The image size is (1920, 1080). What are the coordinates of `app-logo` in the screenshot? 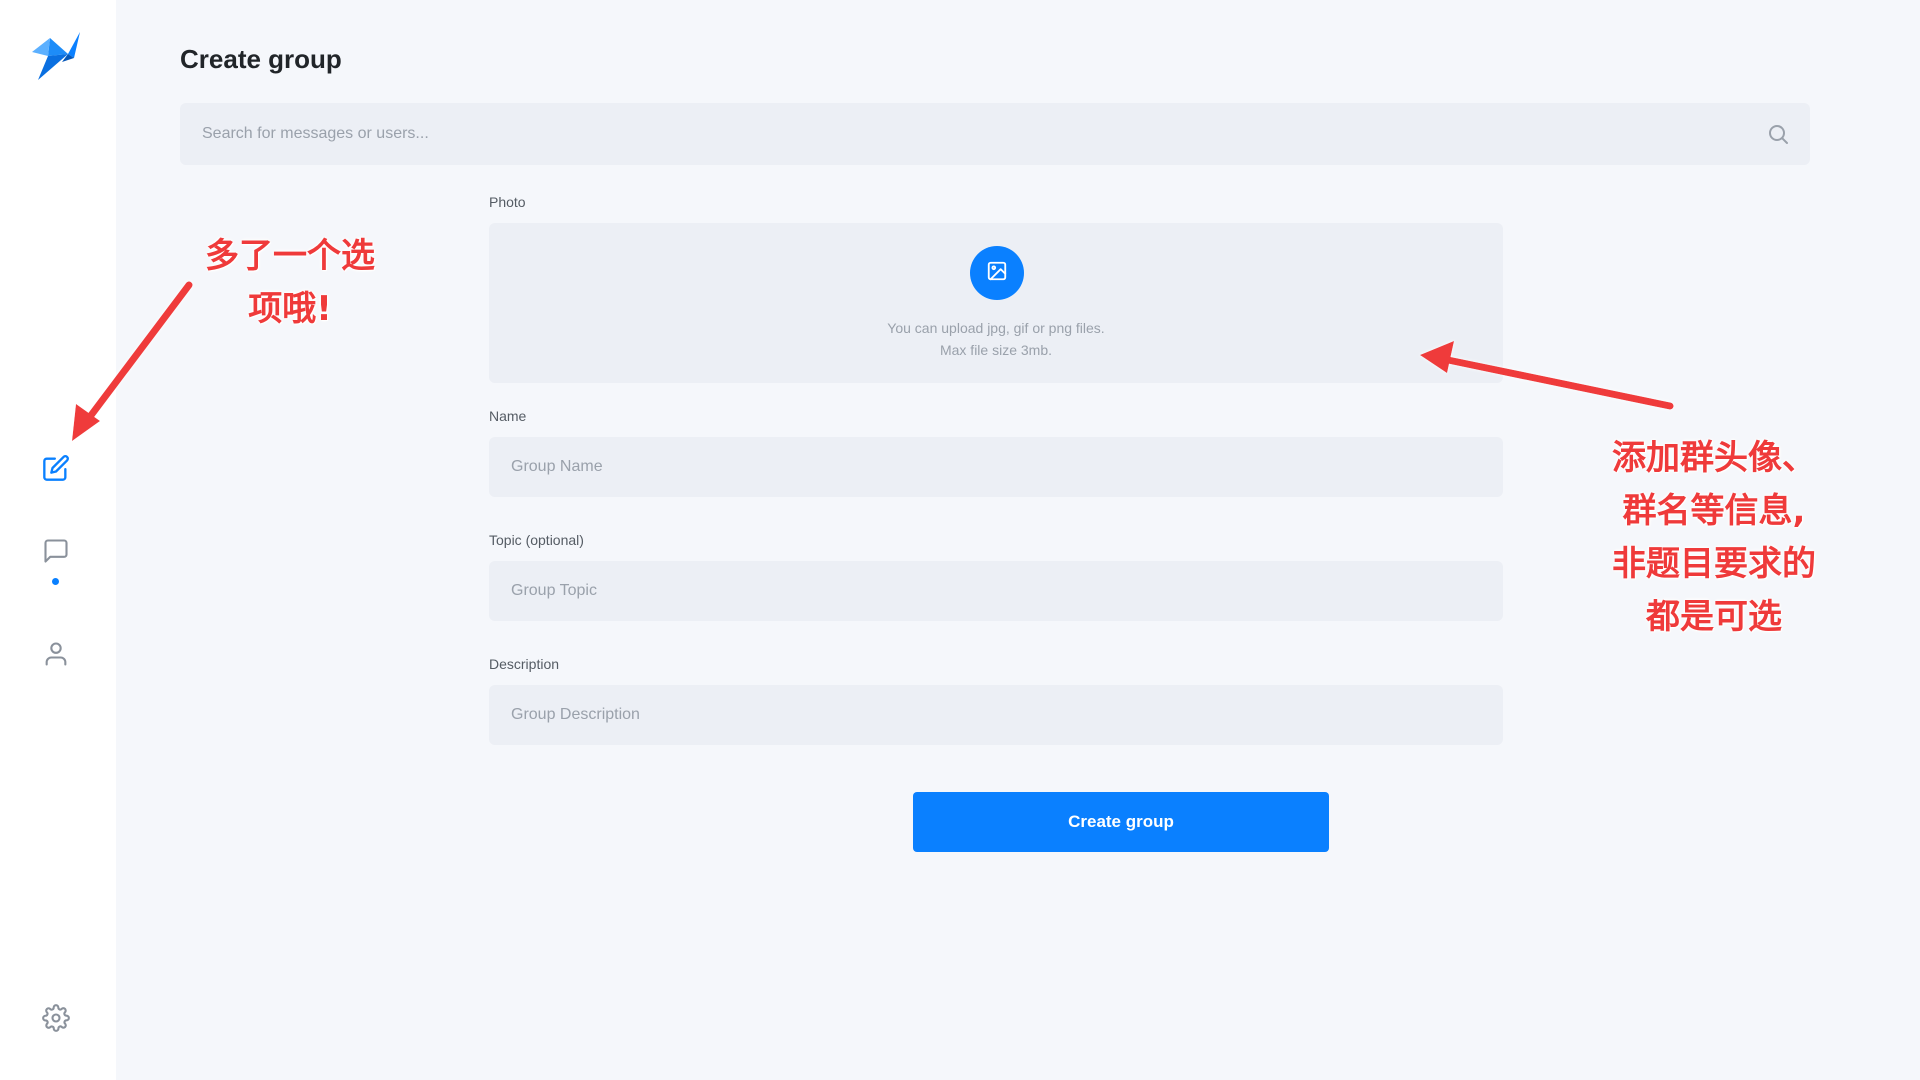 It's located at (56, 56).